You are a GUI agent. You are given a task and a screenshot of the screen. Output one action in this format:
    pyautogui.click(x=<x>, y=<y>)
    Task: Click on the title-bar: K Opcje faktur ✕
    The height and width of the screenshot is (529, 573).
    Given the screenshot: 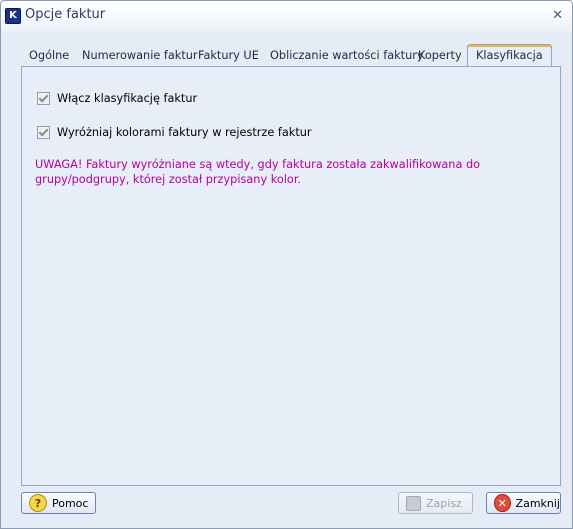 What is the action you would take?
    pyautogui.click(x=286, y=16)
    